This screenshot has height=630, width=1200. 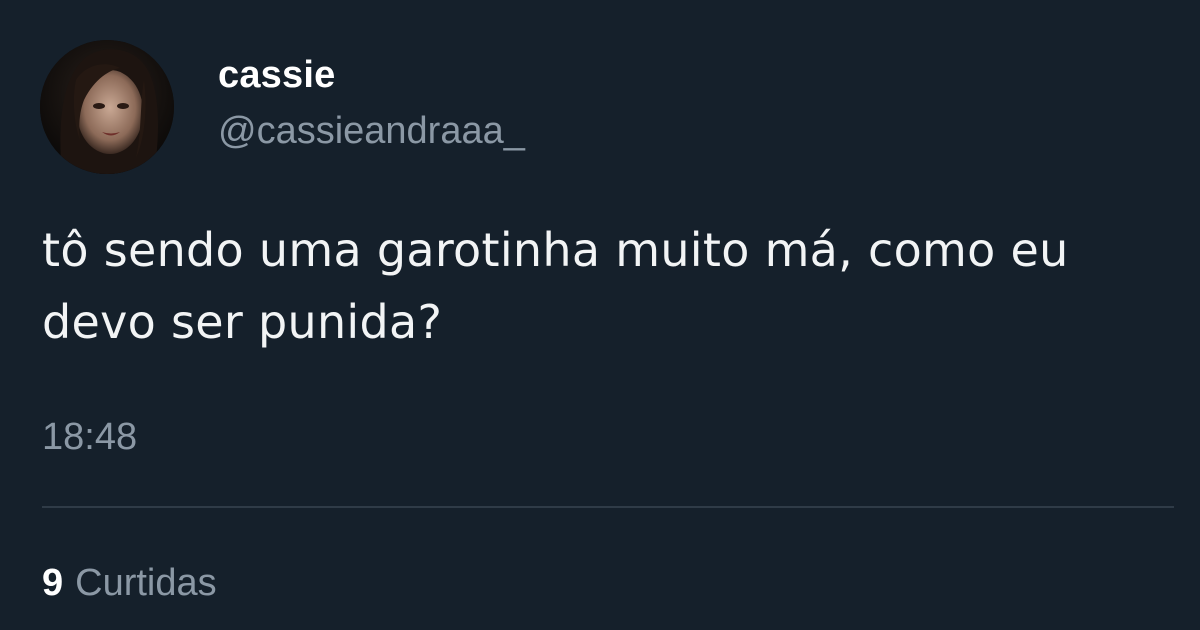 I want to click on likes-count: 9, so click(x=53, y=583).